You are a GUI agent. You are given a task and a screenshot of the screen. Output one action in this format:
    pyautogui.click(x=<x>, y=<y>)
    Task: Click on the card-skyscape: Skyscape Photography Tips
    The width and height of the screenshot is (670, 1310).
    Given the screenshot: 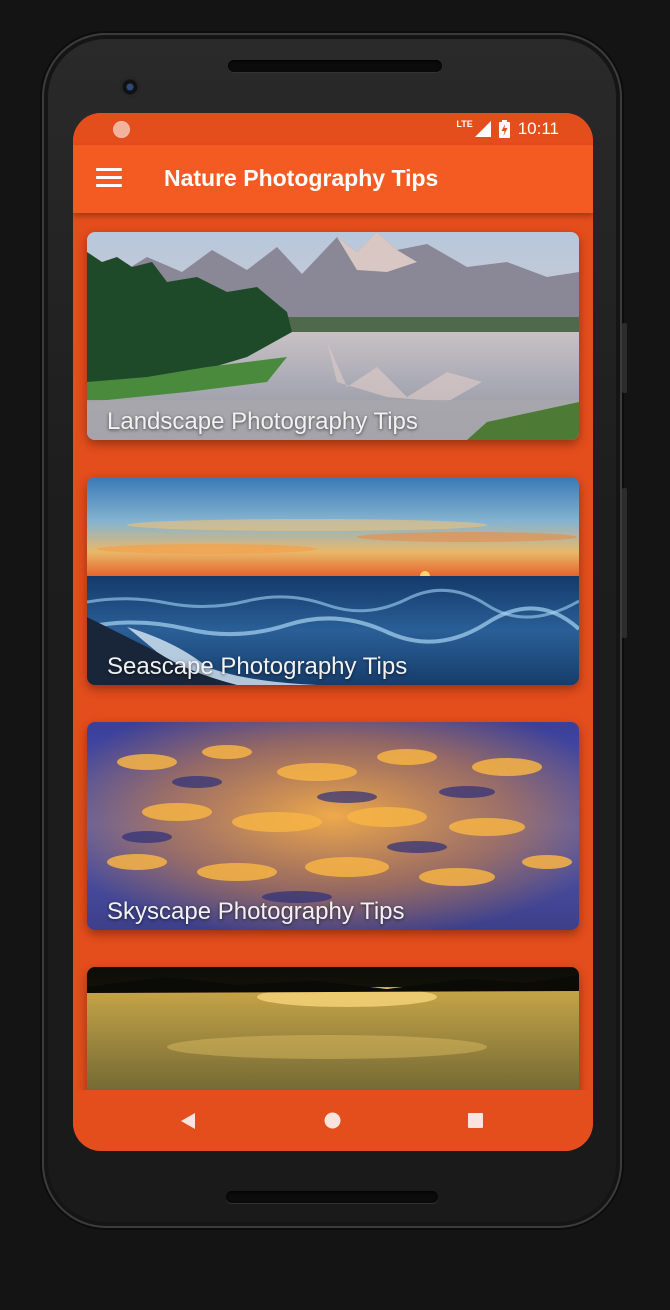 What is the action you would take?
    pyautogui.click(x=333, y=826)
    